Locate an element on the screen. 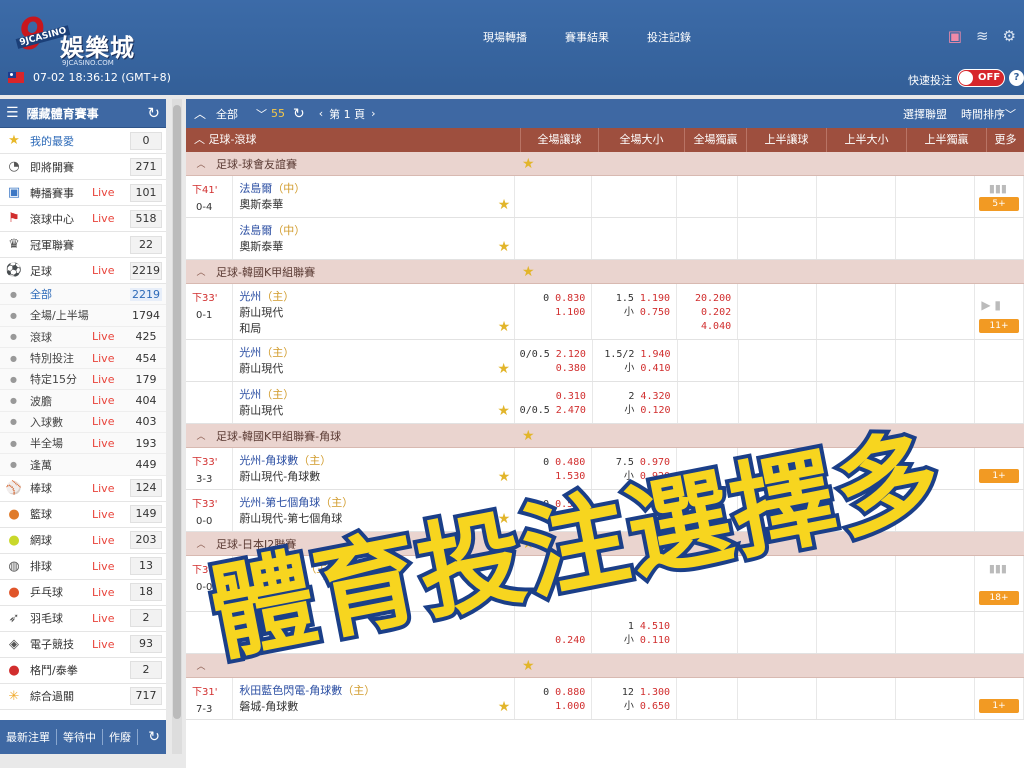 The width and height of the screenshot is (1024, 768). away-team: 蔚山現代-角球數 is located at coordinates (373, 476).